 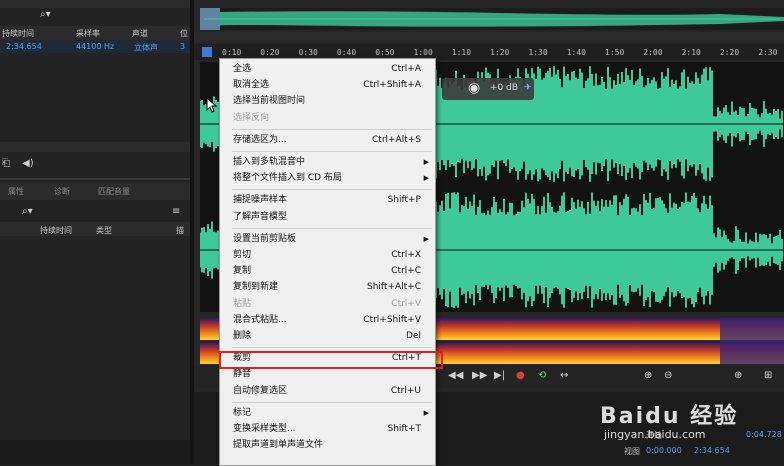 I want to click on highlight-box, so click(x=331, y=360).